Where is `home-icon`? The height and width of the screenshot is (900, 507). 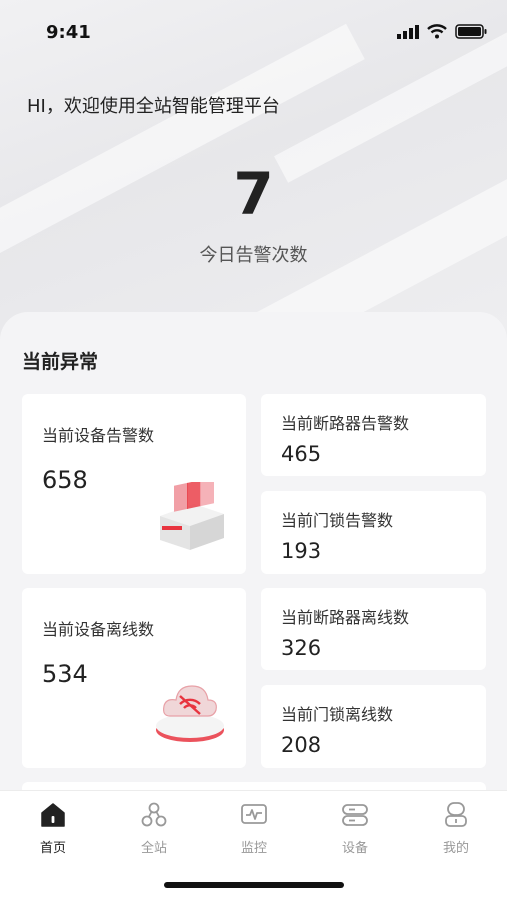 home-icon is located at coordinates (53, 815).